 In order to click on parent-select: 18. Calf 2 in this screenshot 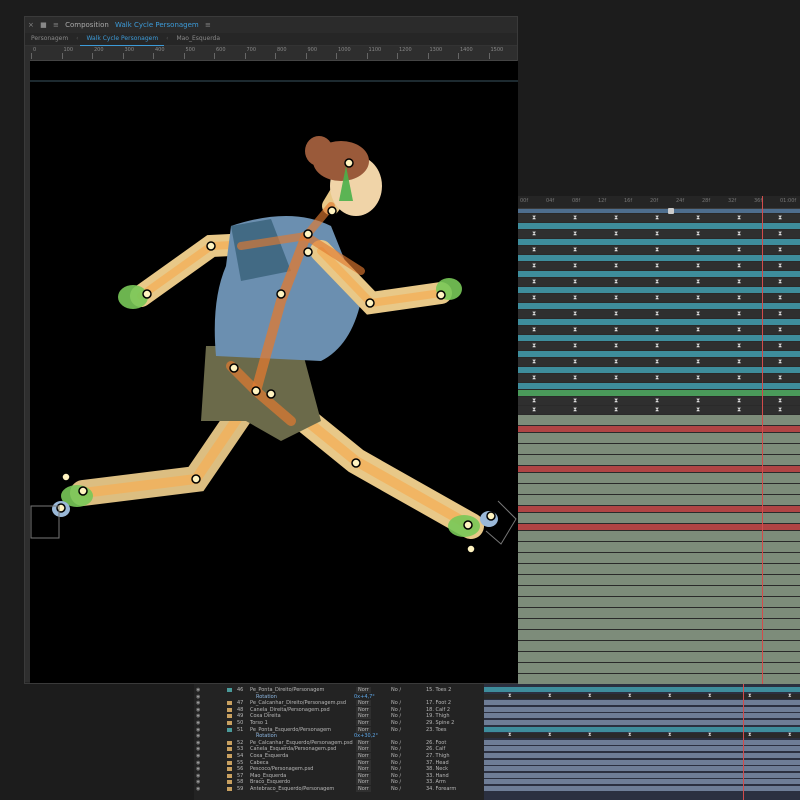, I will do `click(438, 710)`.